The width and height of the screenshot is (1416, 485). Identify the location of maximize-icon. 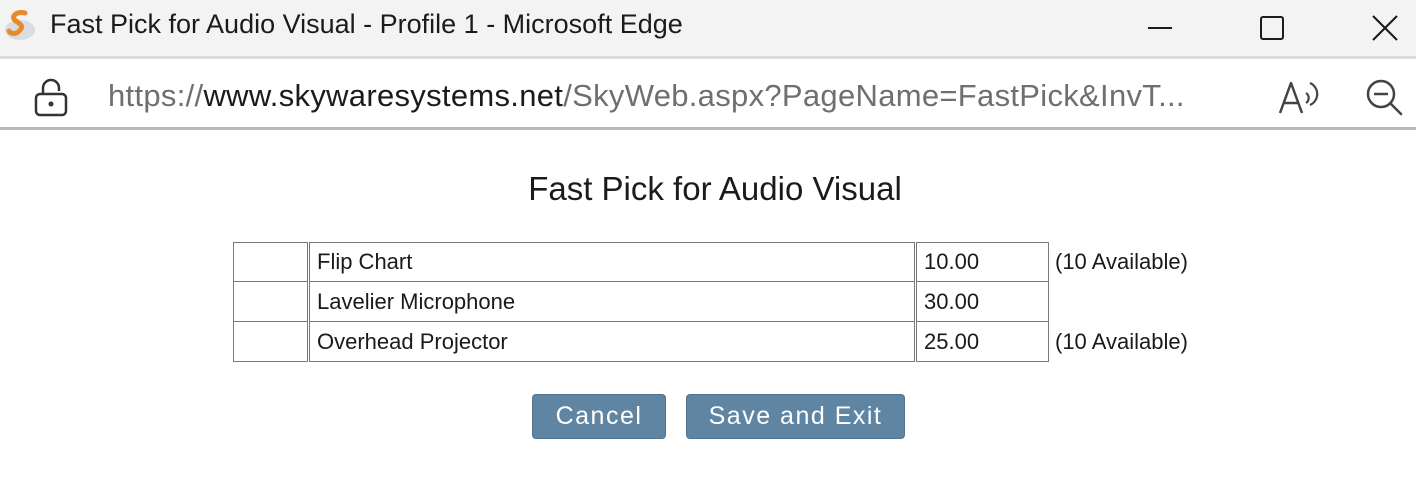
(1272, 28).